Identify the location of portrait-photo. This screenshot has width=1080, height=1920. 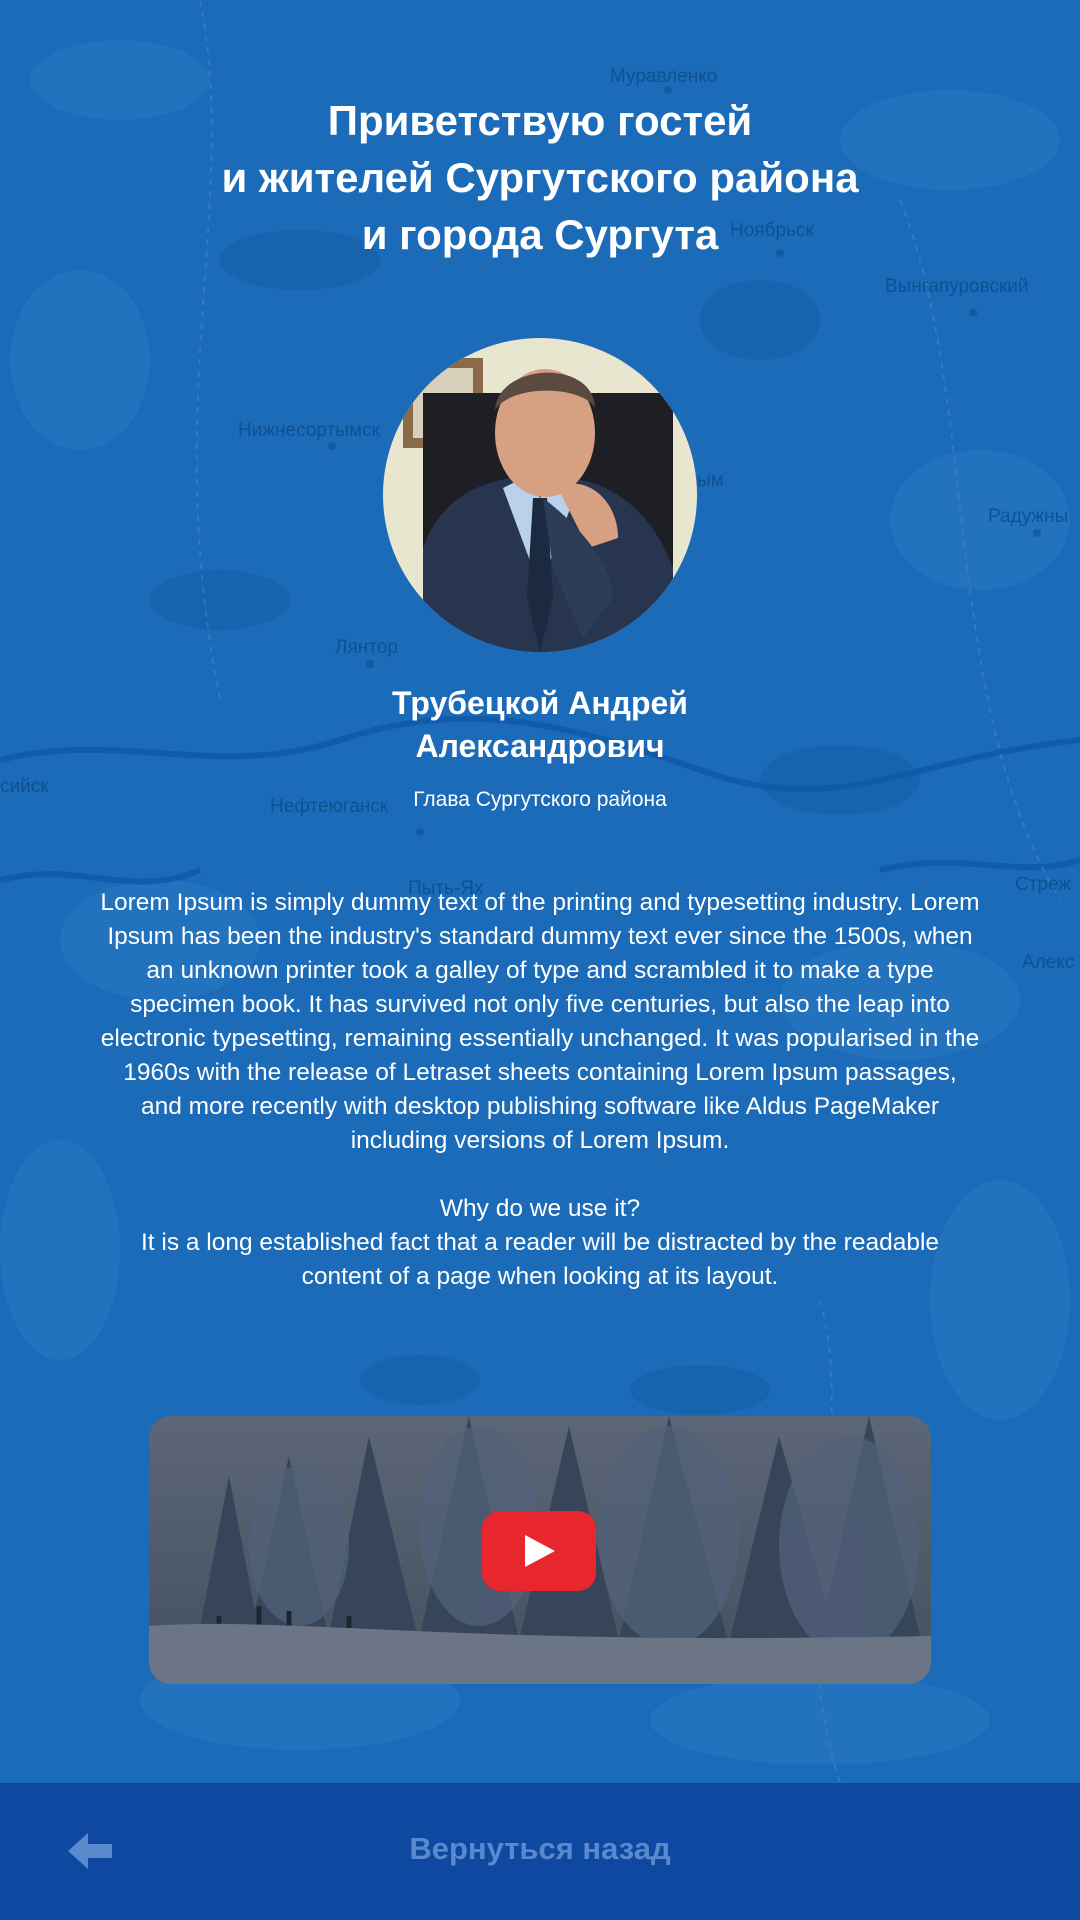
(540, 495).